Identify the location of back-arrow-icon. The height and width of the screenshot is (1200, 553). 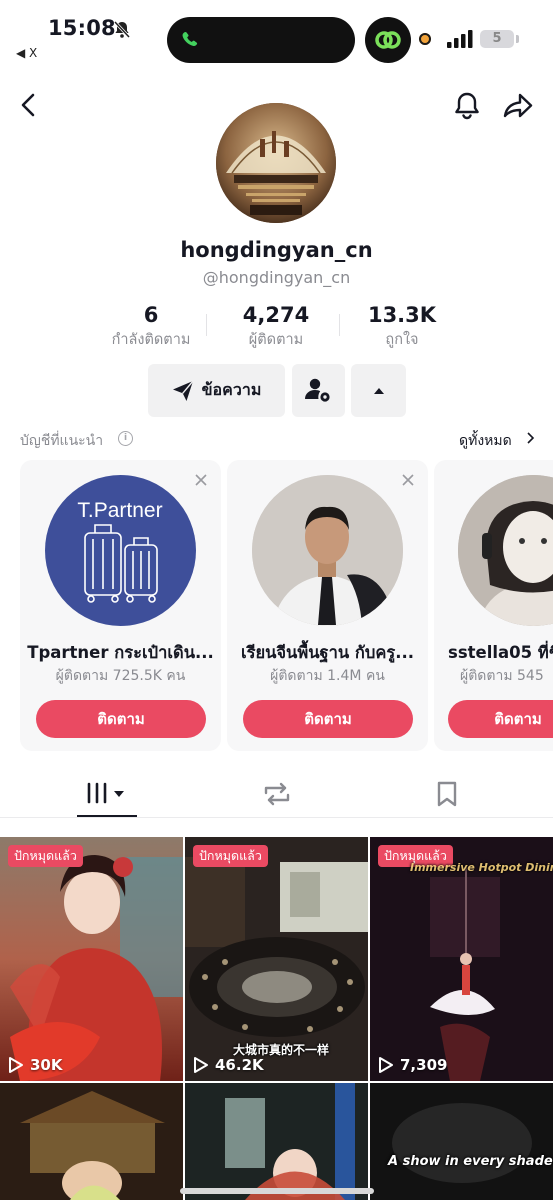
(29, 105).